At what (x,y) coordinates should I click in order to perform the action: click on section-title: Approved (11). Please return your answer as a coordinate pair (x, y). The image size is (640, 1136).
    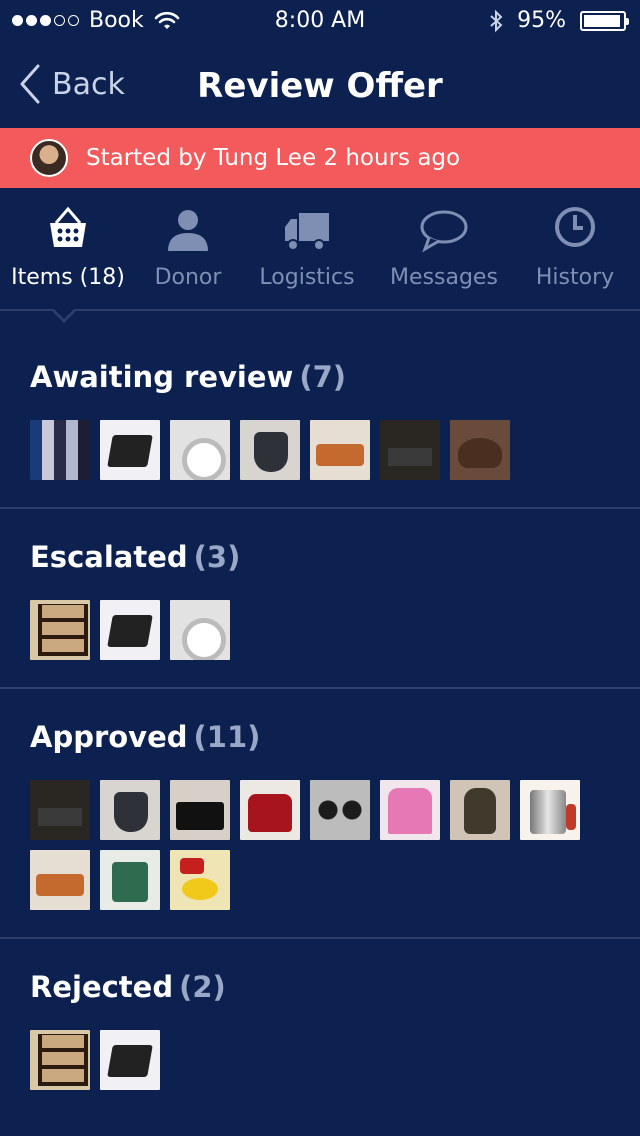
    Looking at the image, I should click on (145, 737).